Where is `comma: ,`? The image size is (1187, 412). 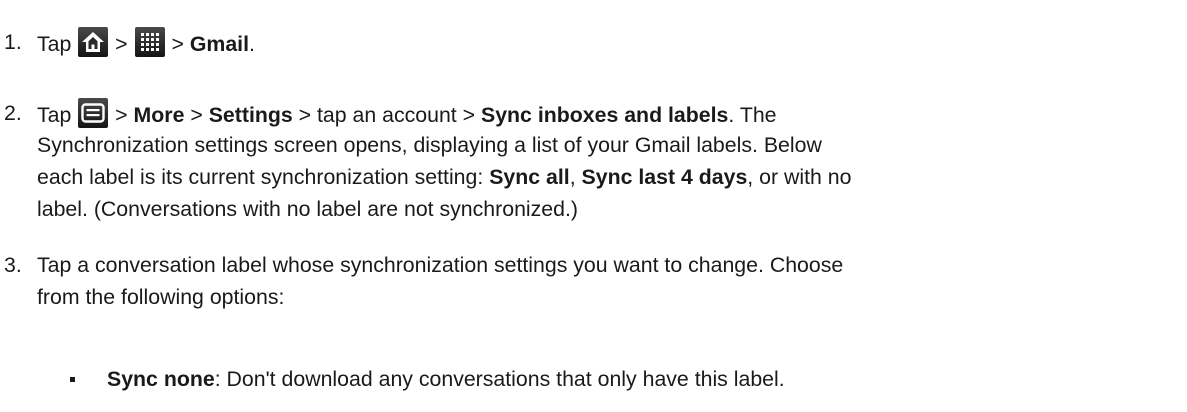
comma: , is located at coordinates (575, 177).